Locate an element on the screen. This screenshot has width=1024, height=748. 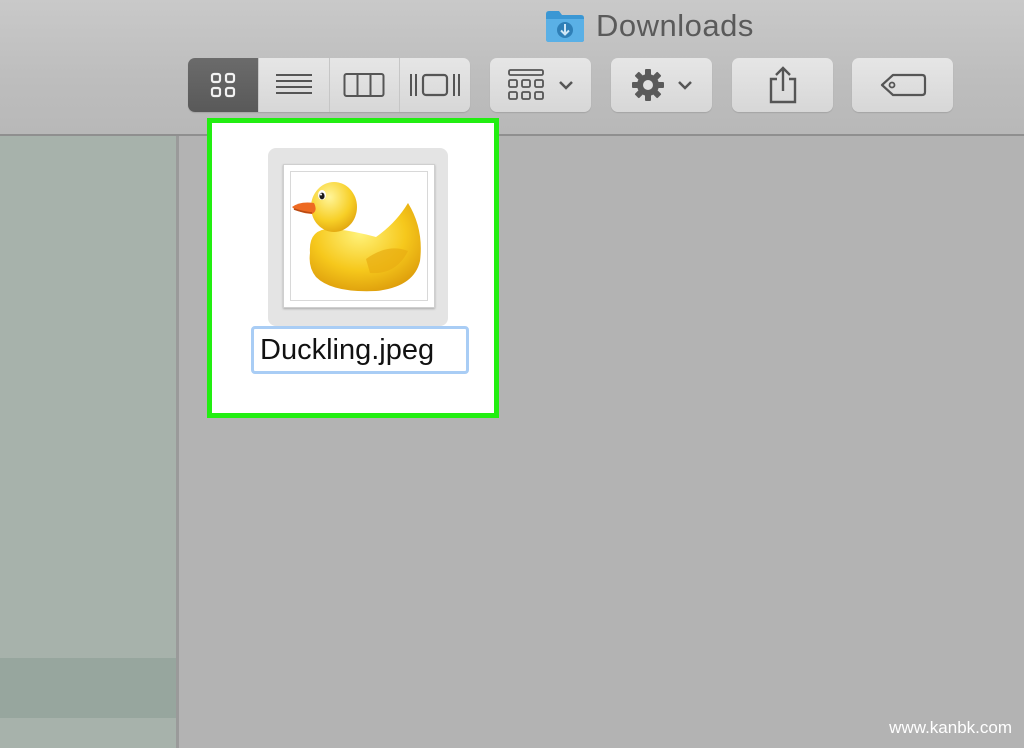
watermark: www.kanbk.com is located at coordinates (950, 727).